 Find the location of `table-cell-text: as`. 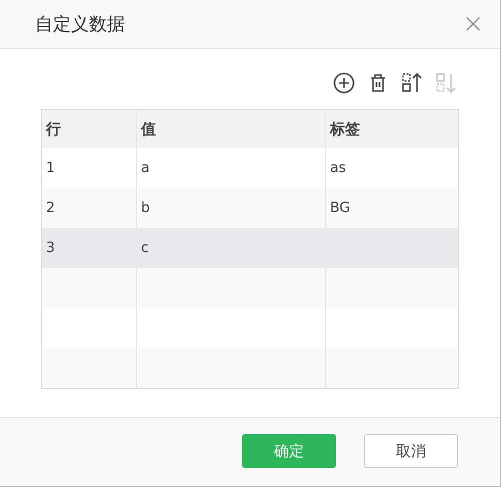

table-cell-text: as is located at coordinates (338, 168).